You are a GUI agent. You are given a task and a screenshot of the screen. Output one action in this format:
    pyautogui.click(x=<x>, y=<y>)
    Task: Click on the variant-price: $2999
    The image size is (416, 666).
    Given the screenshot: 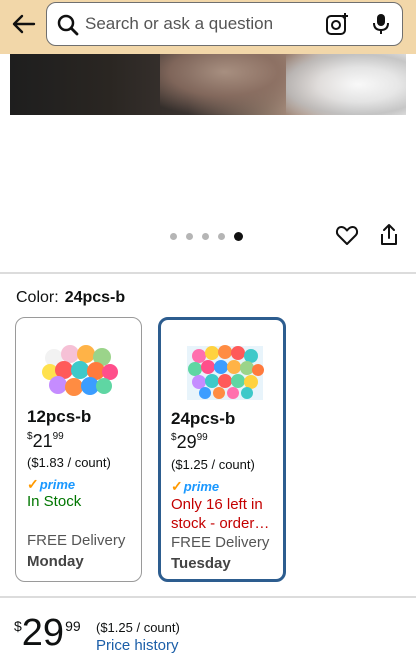 What is the action you would take?
    pyautogui.click(x=189, y=442)
    